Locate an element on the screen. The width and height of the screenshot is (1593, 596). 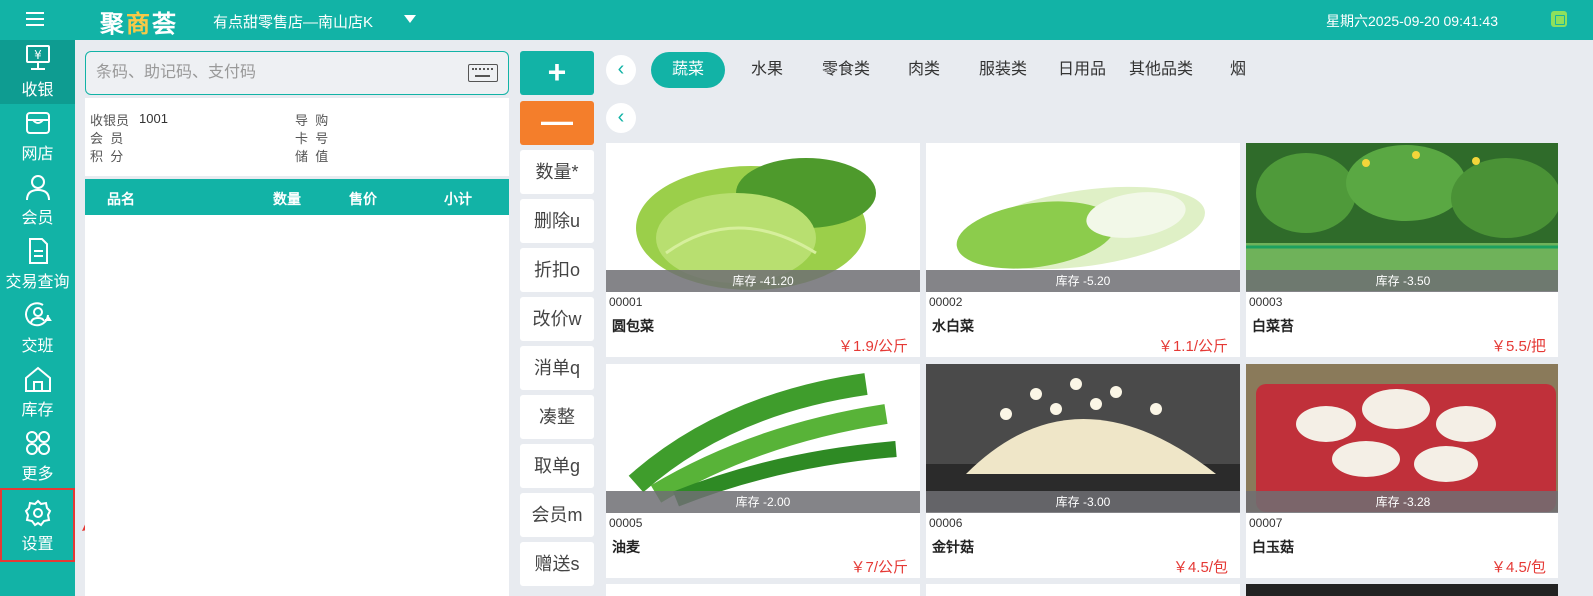
product-name: 水白菜 is located at coordinates (953, 326).